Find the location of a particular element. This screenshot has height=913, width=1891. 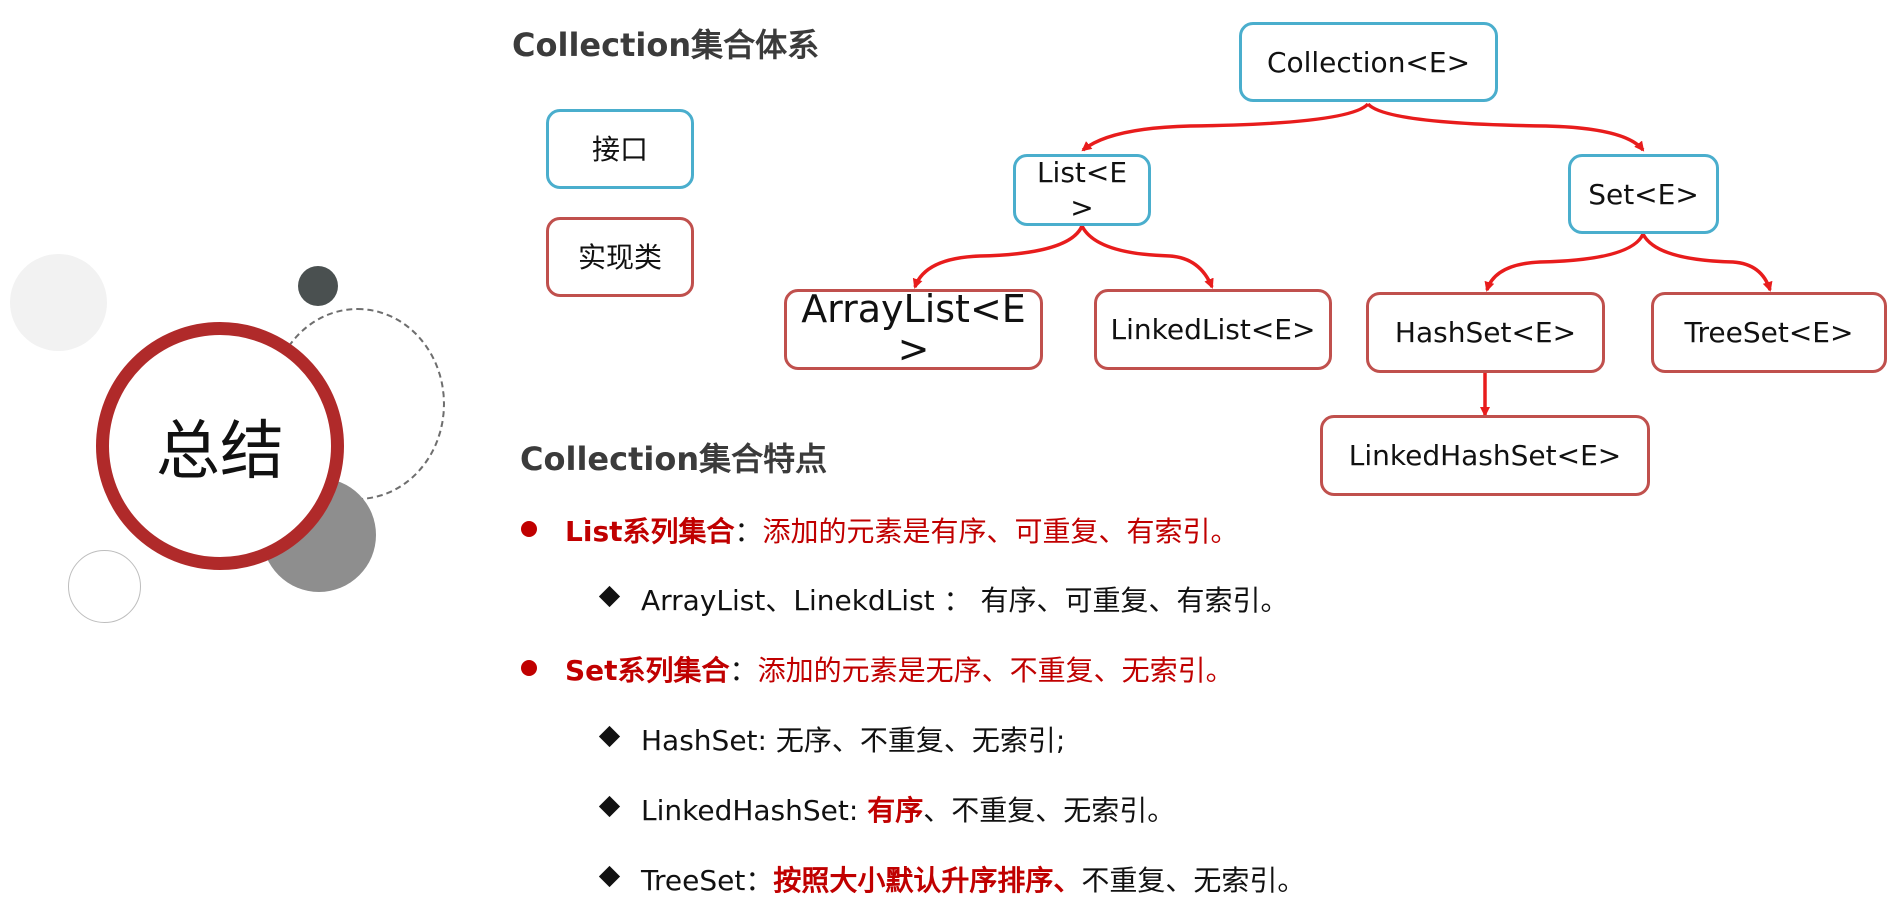

feature-set: Set系列集合：添加的元素是无序、不重复、无索引。 is located at coordinates (899, 669).